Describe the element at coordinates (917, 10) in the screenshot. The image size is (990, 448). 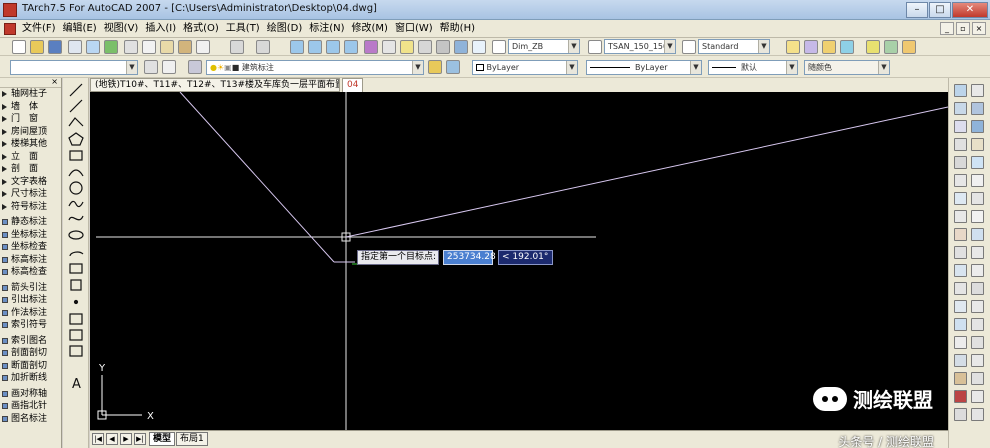
I see `minimize-button: –` at that location.